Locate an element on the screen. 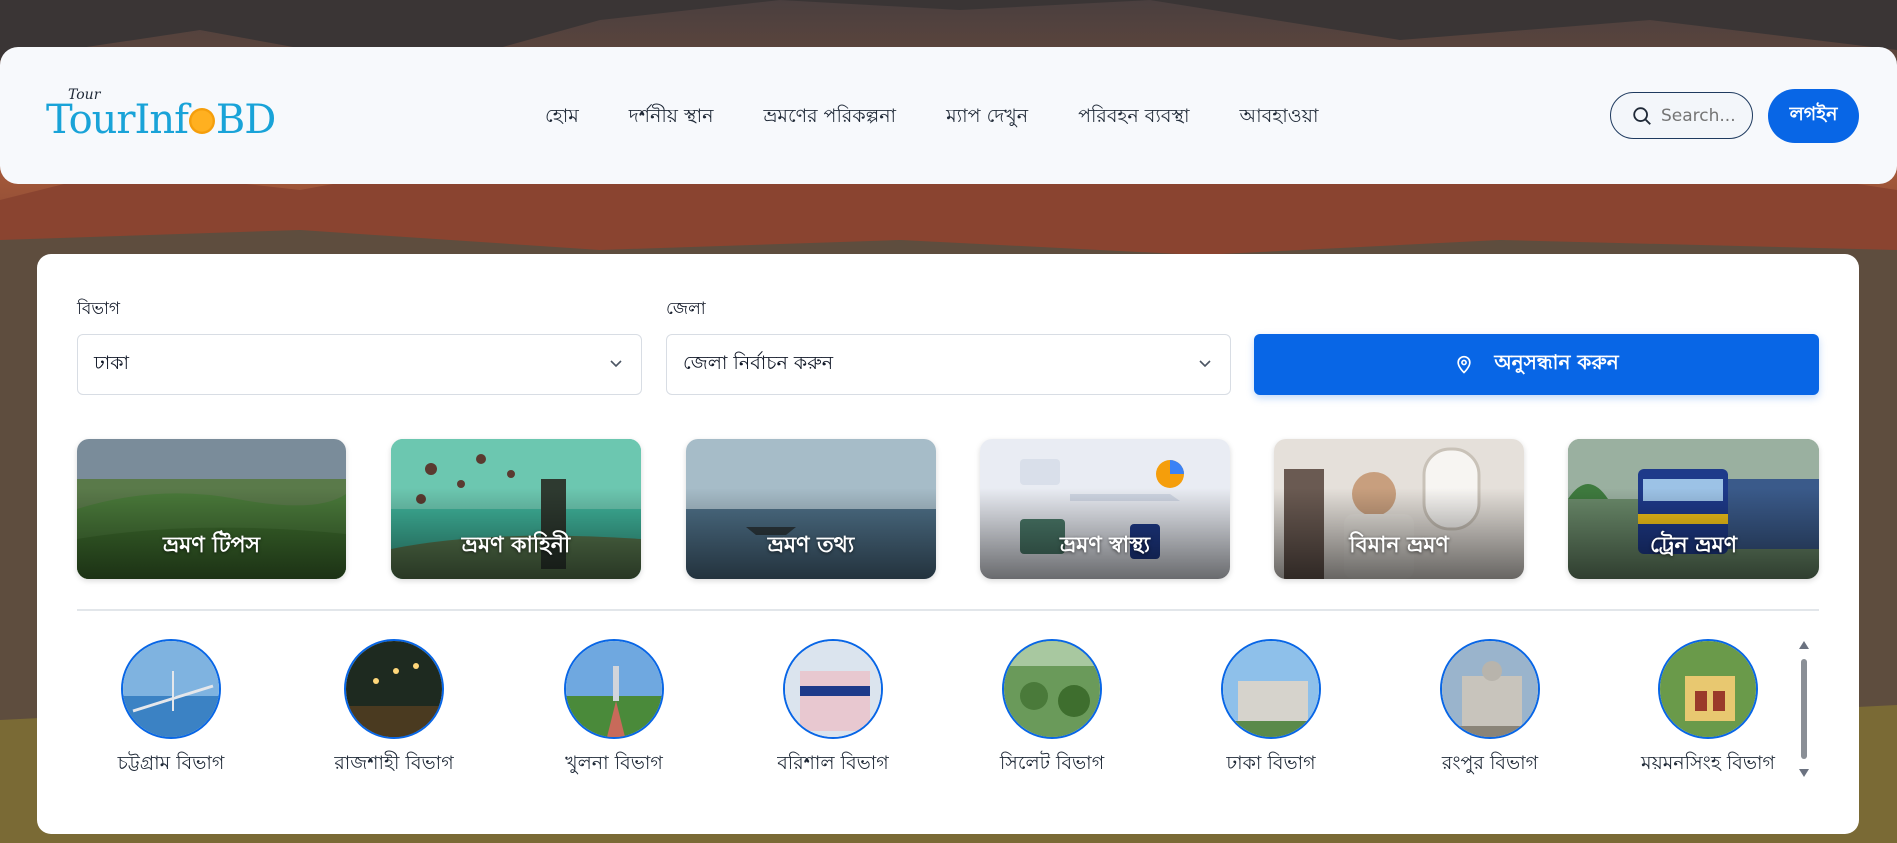 The image size is (1897, 843). category-label: ট্রেন ভ্রমণ is located at coordinates (1693, 545).